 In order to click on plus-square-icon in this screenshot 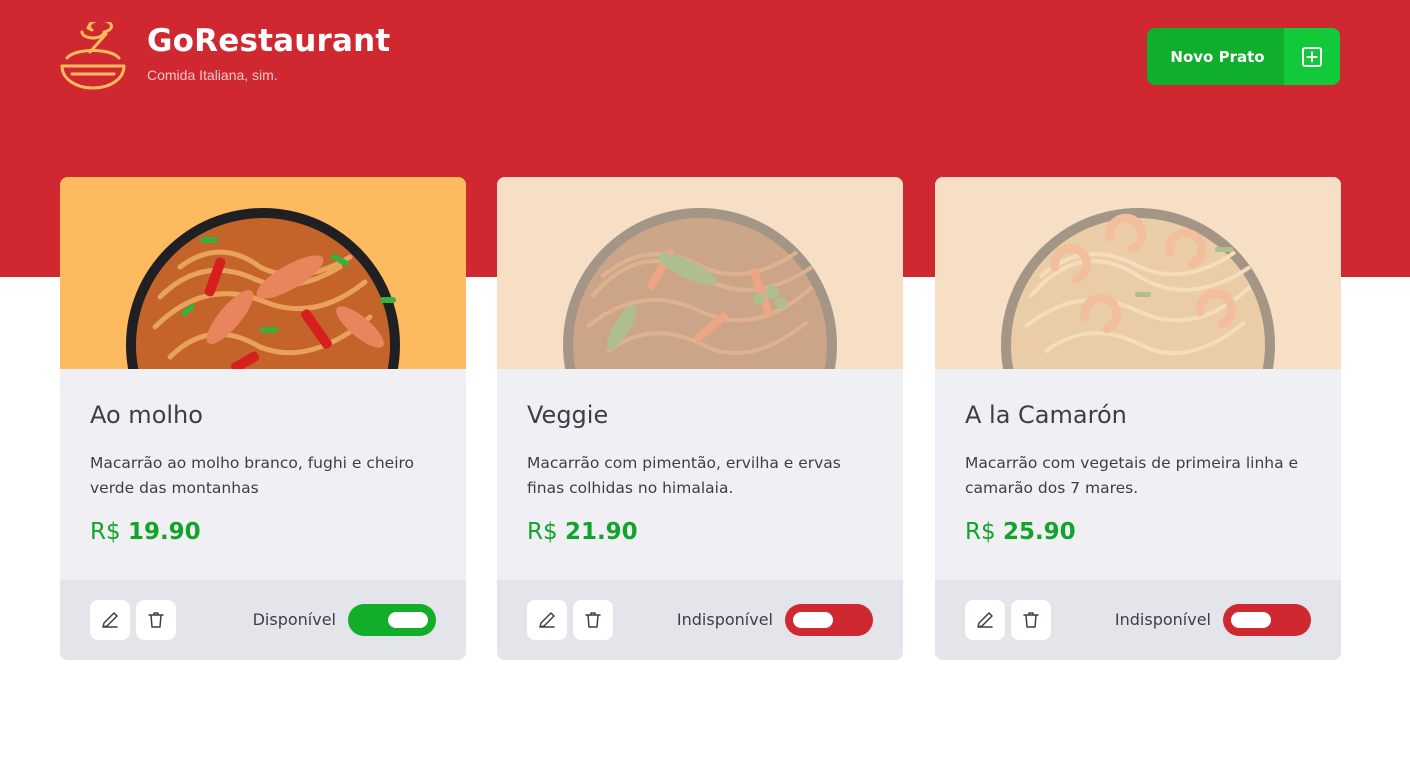, I will do `click(1312, 56)`.